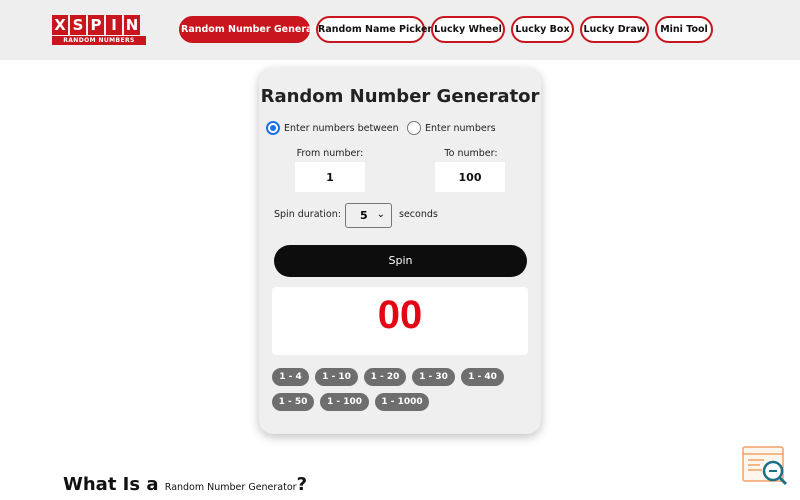  I want to click on nav-lucky-draw: Lucky Draw, so click(614, 29).